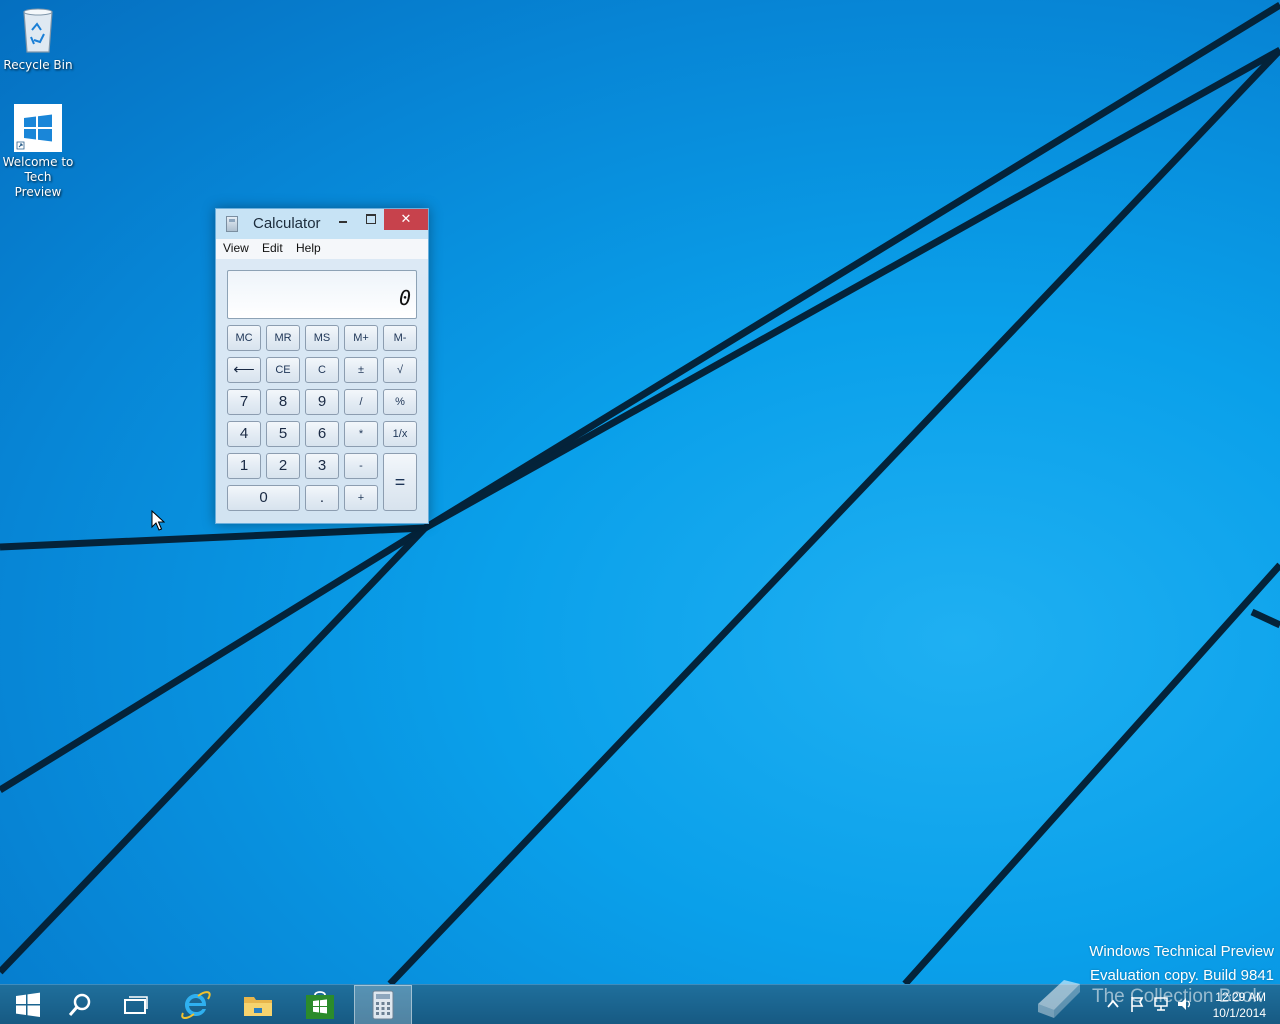  I want to click on sqrt-button: √, so click(400, 370).